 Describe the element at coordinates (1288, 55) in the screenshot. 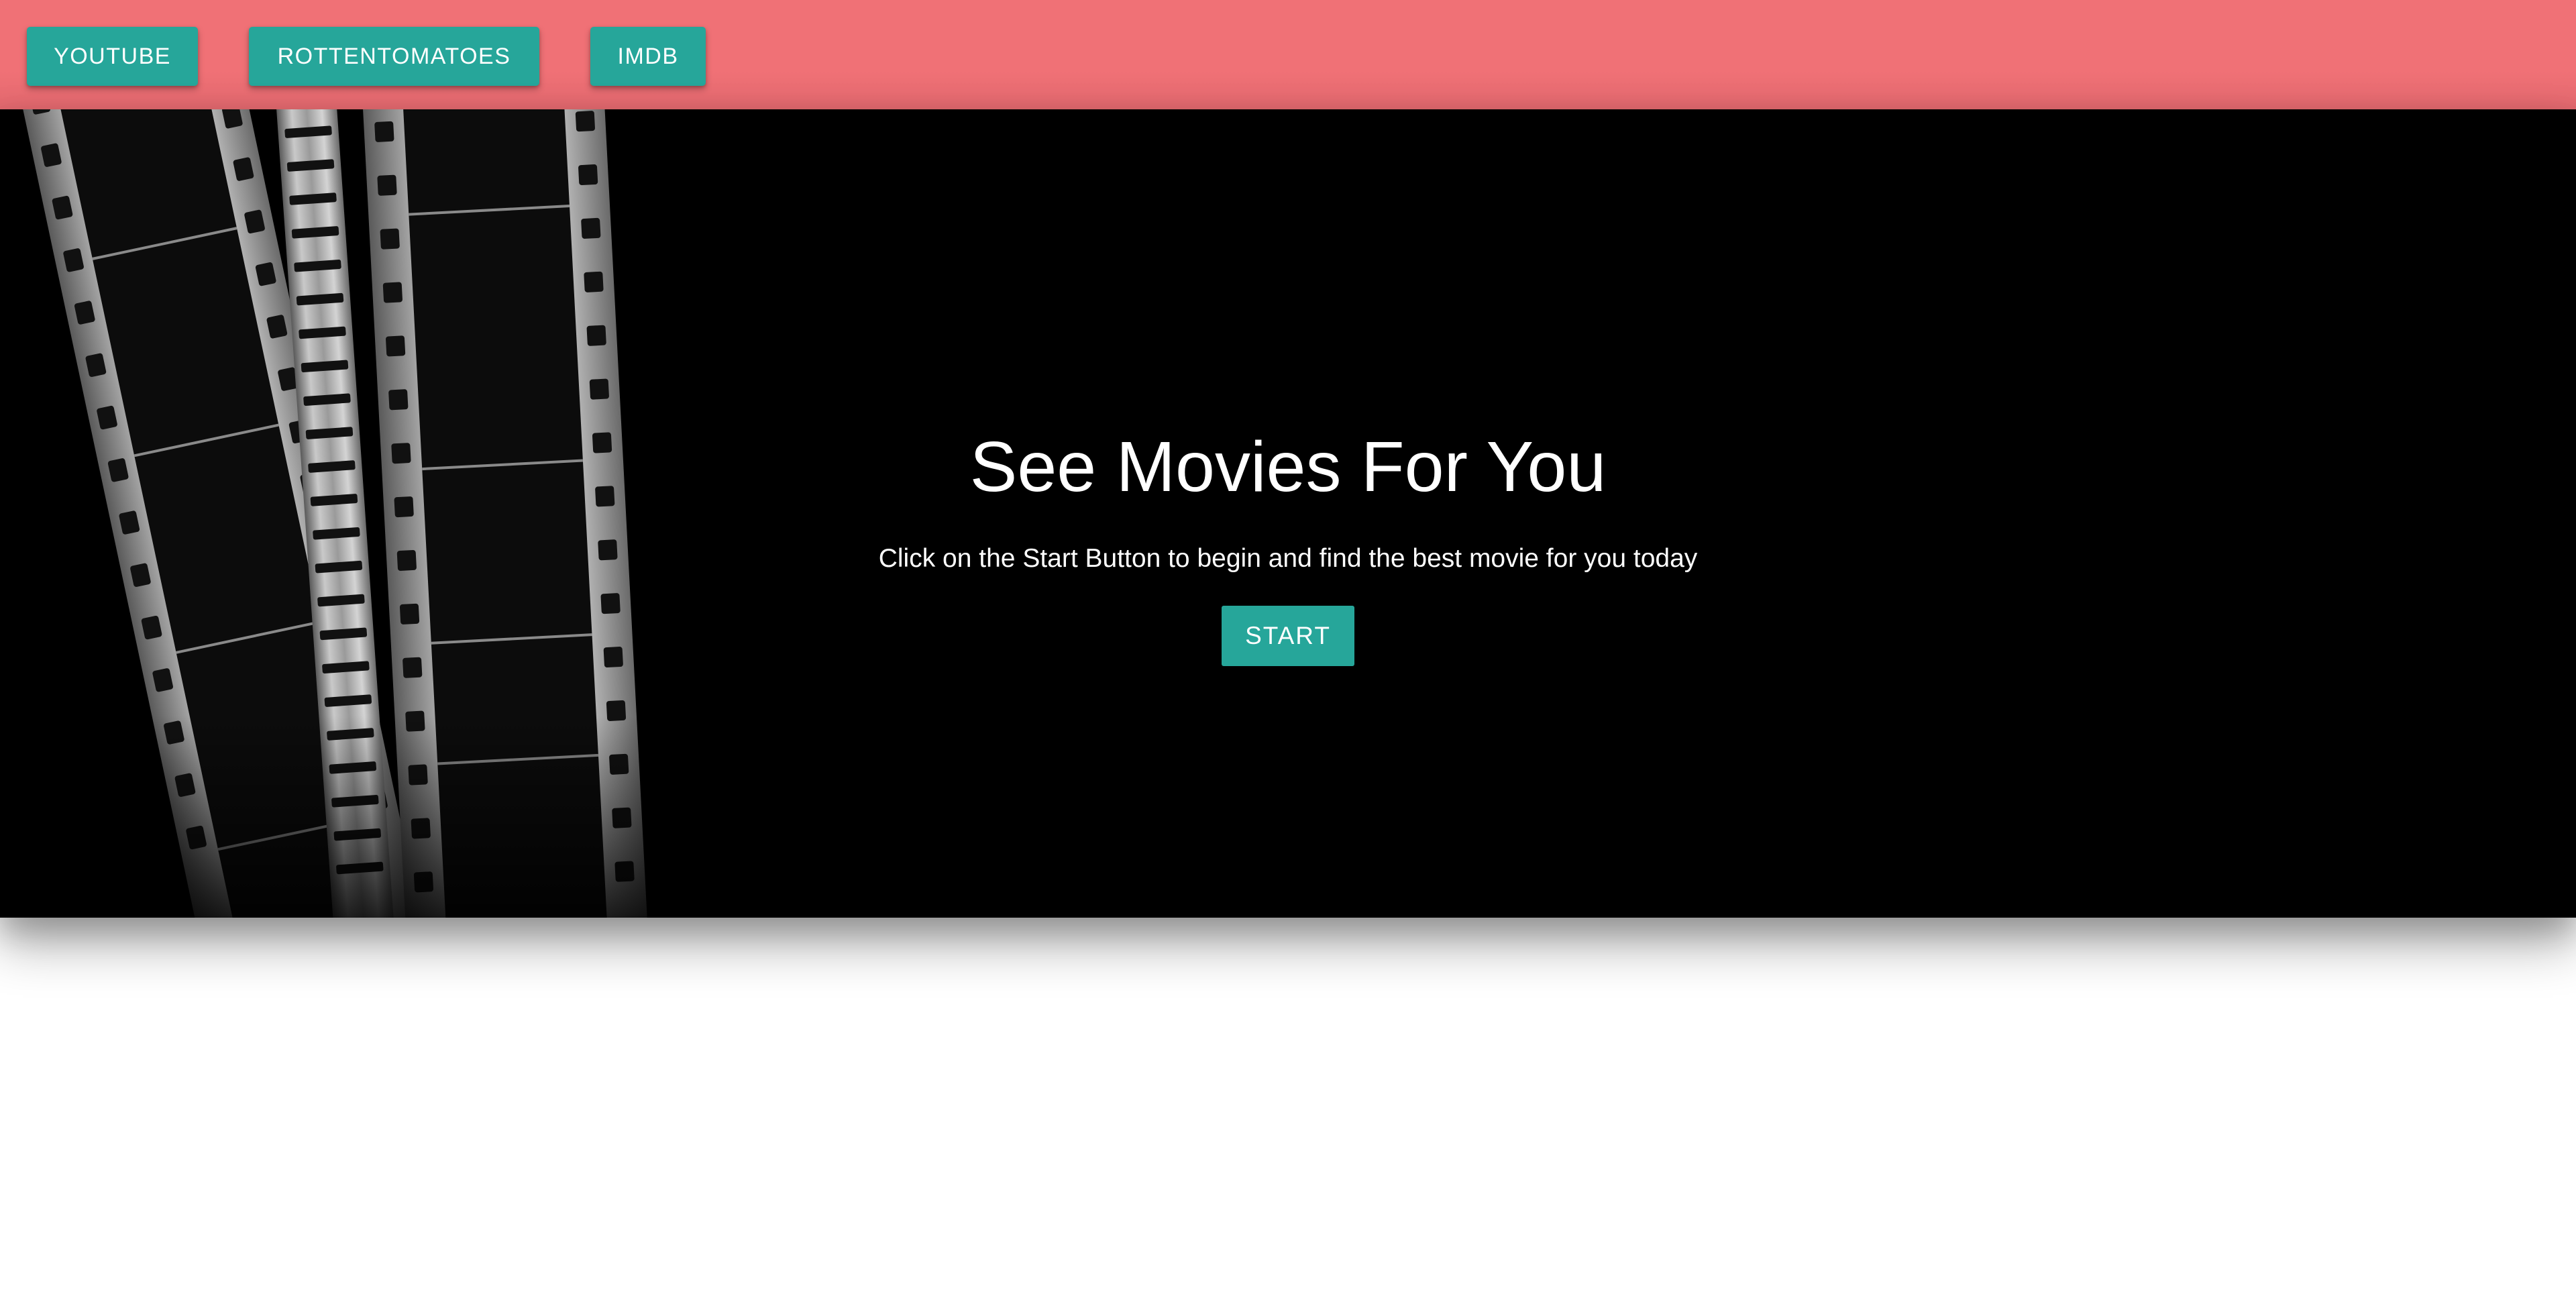

I see `top-navbar: YOUTUBE ROTTENTOMATOES IMDB` at that location.